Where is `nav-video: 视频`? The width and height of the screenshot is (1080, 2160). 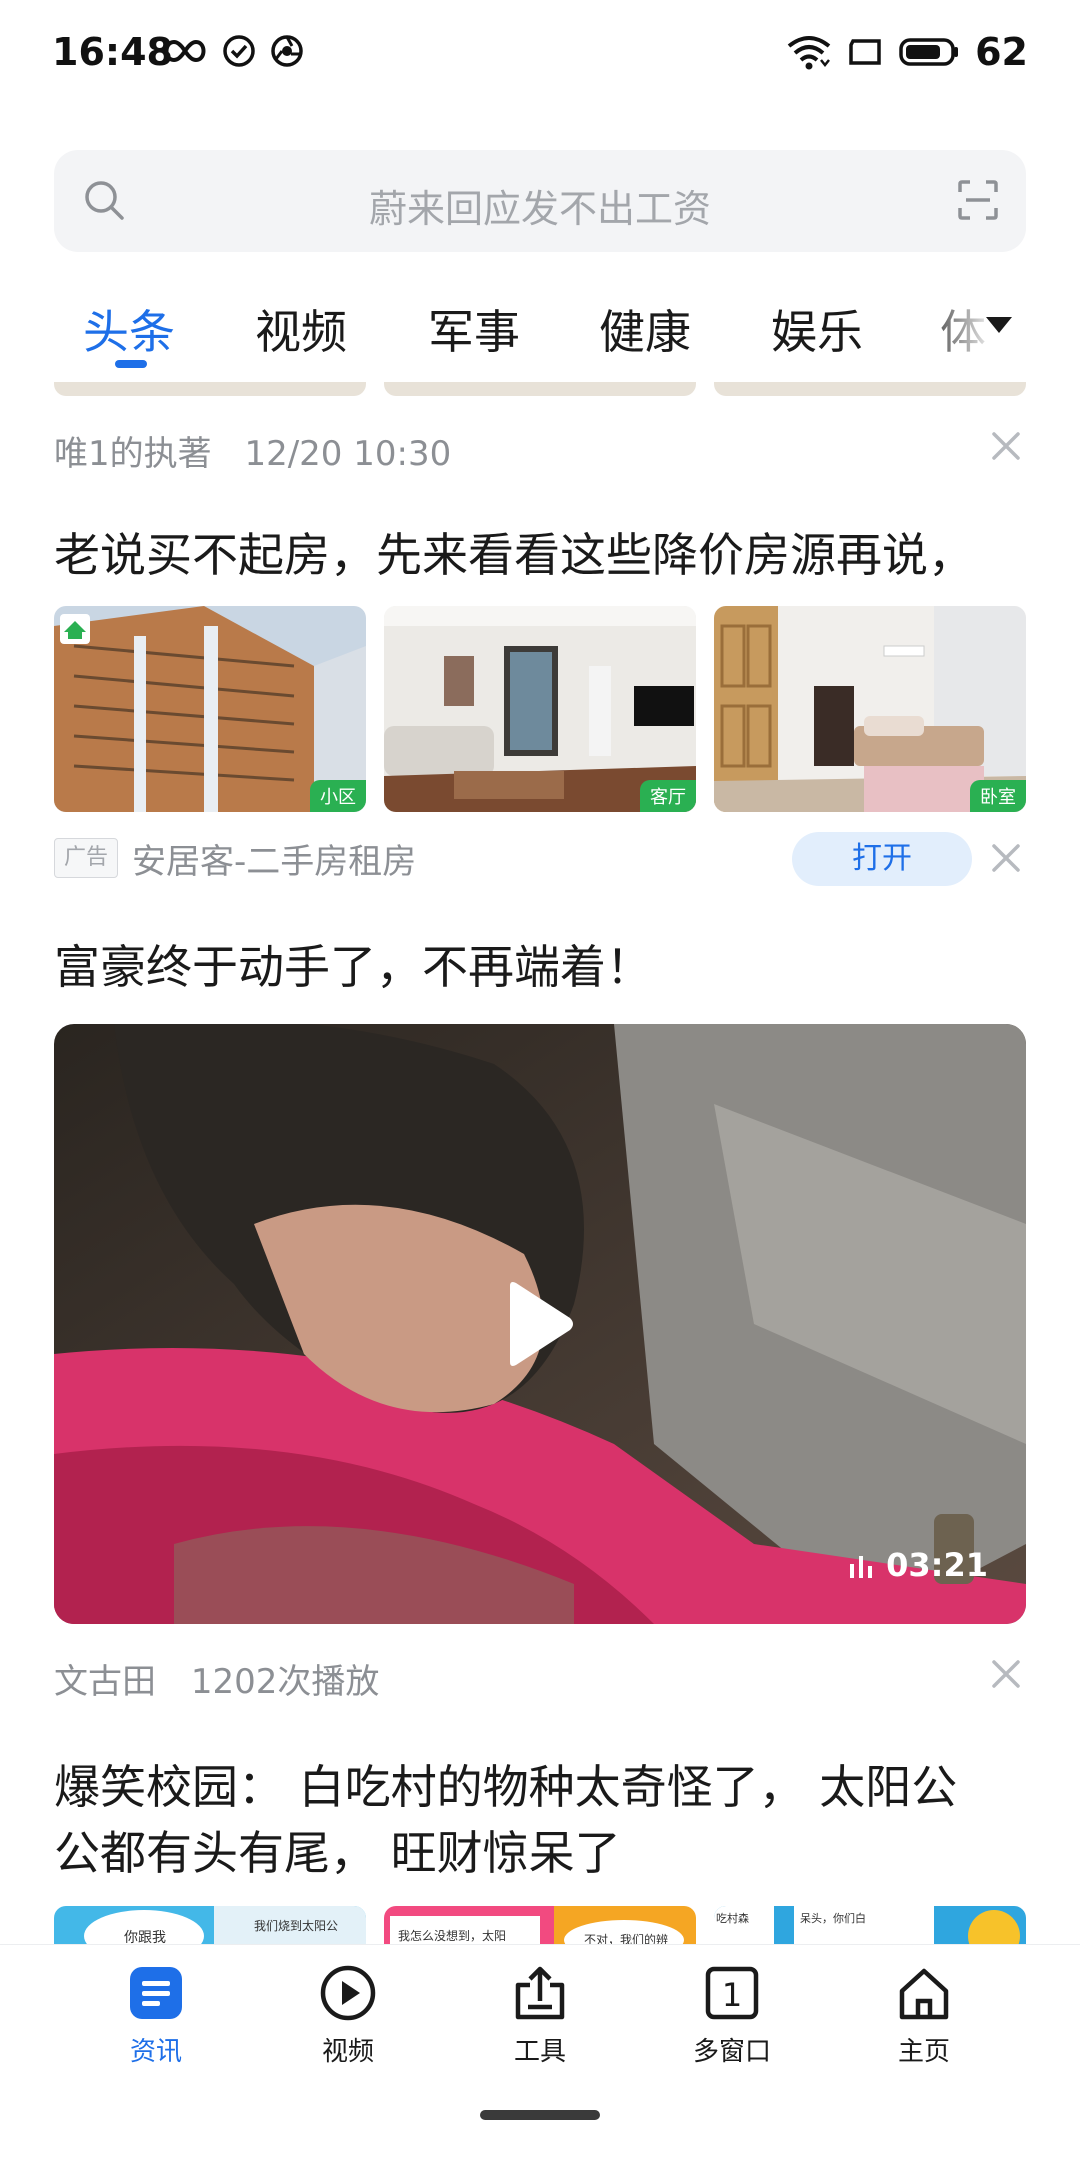 nav-video: 视频 is located at coordinates (348, 2015).